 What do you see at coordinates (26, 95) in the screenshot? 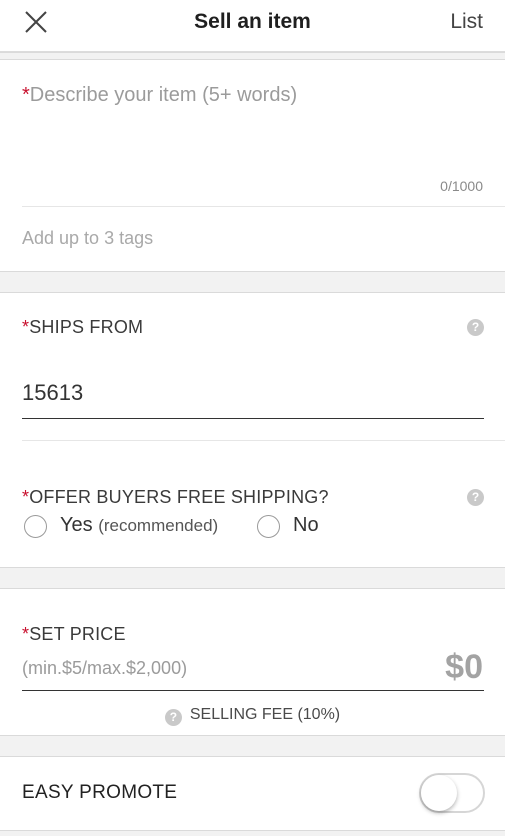
I see `required-mark: *` at bounding box center [26, 95].